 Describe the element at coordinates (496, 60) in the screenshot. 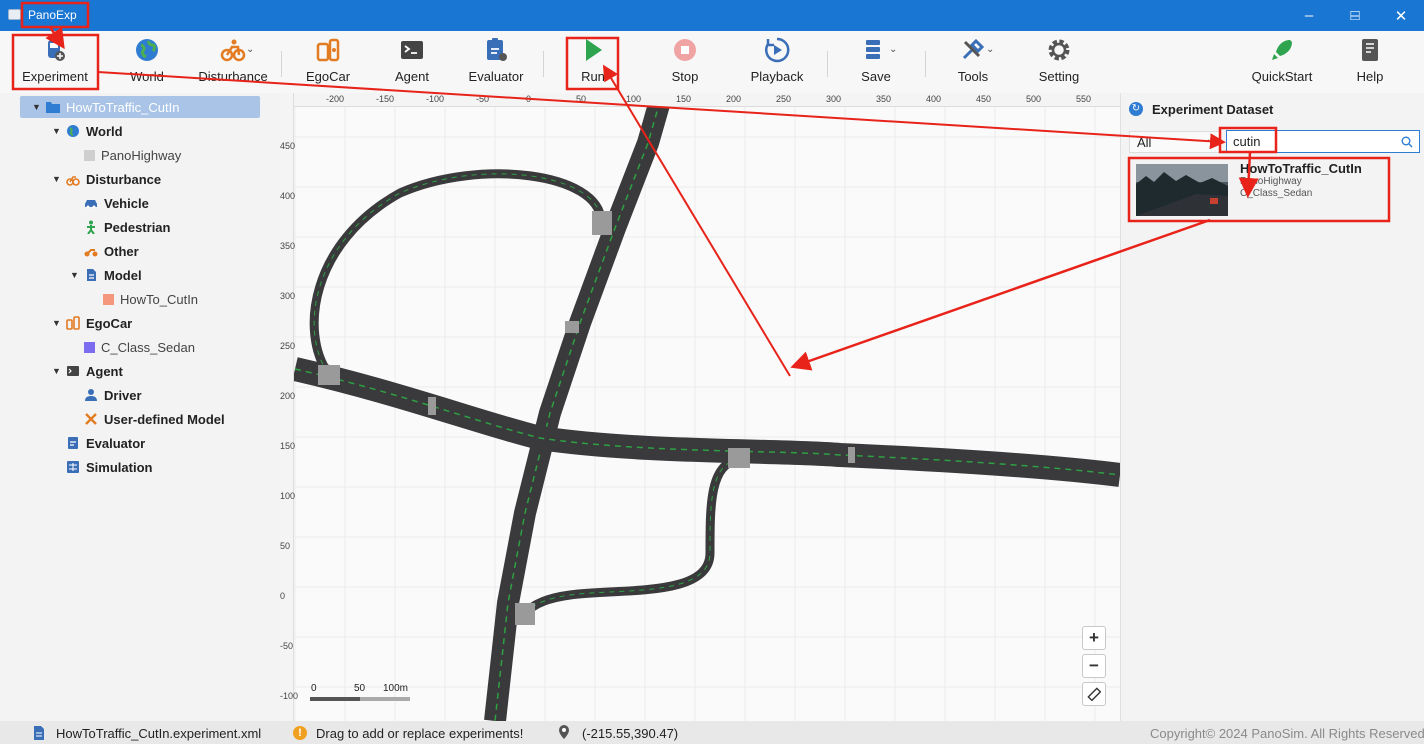

I see `evaluator-button: Evaluator` at that location.